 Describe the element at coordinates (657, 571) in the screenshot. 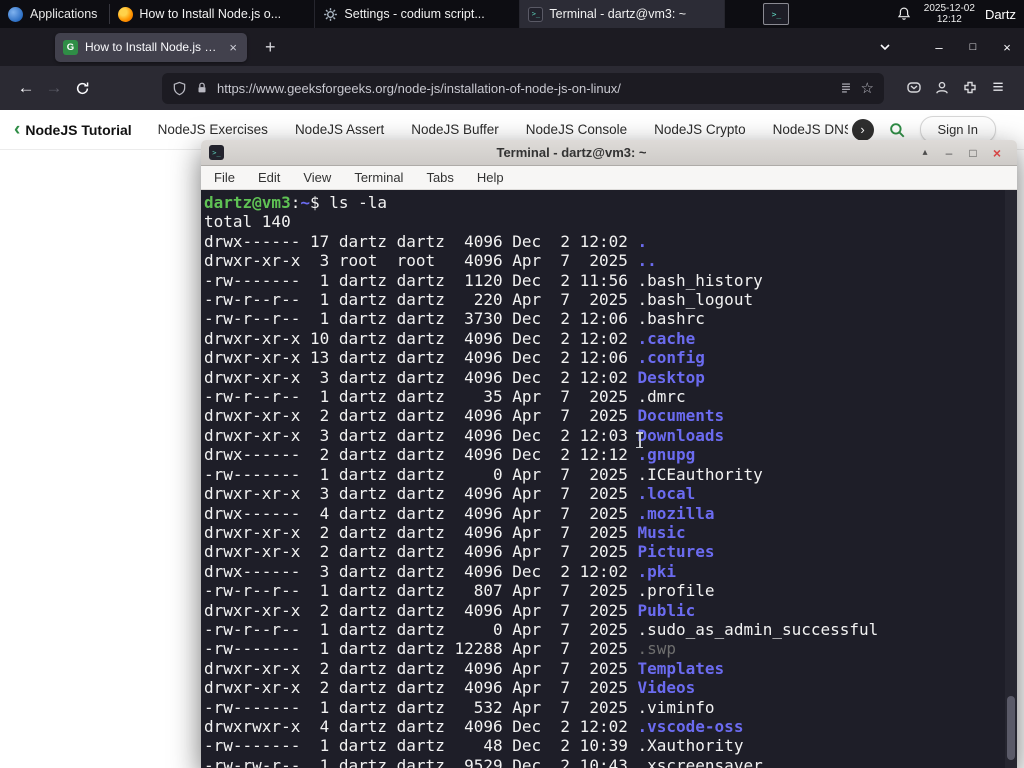

I see `file-name: .pki` at that location.